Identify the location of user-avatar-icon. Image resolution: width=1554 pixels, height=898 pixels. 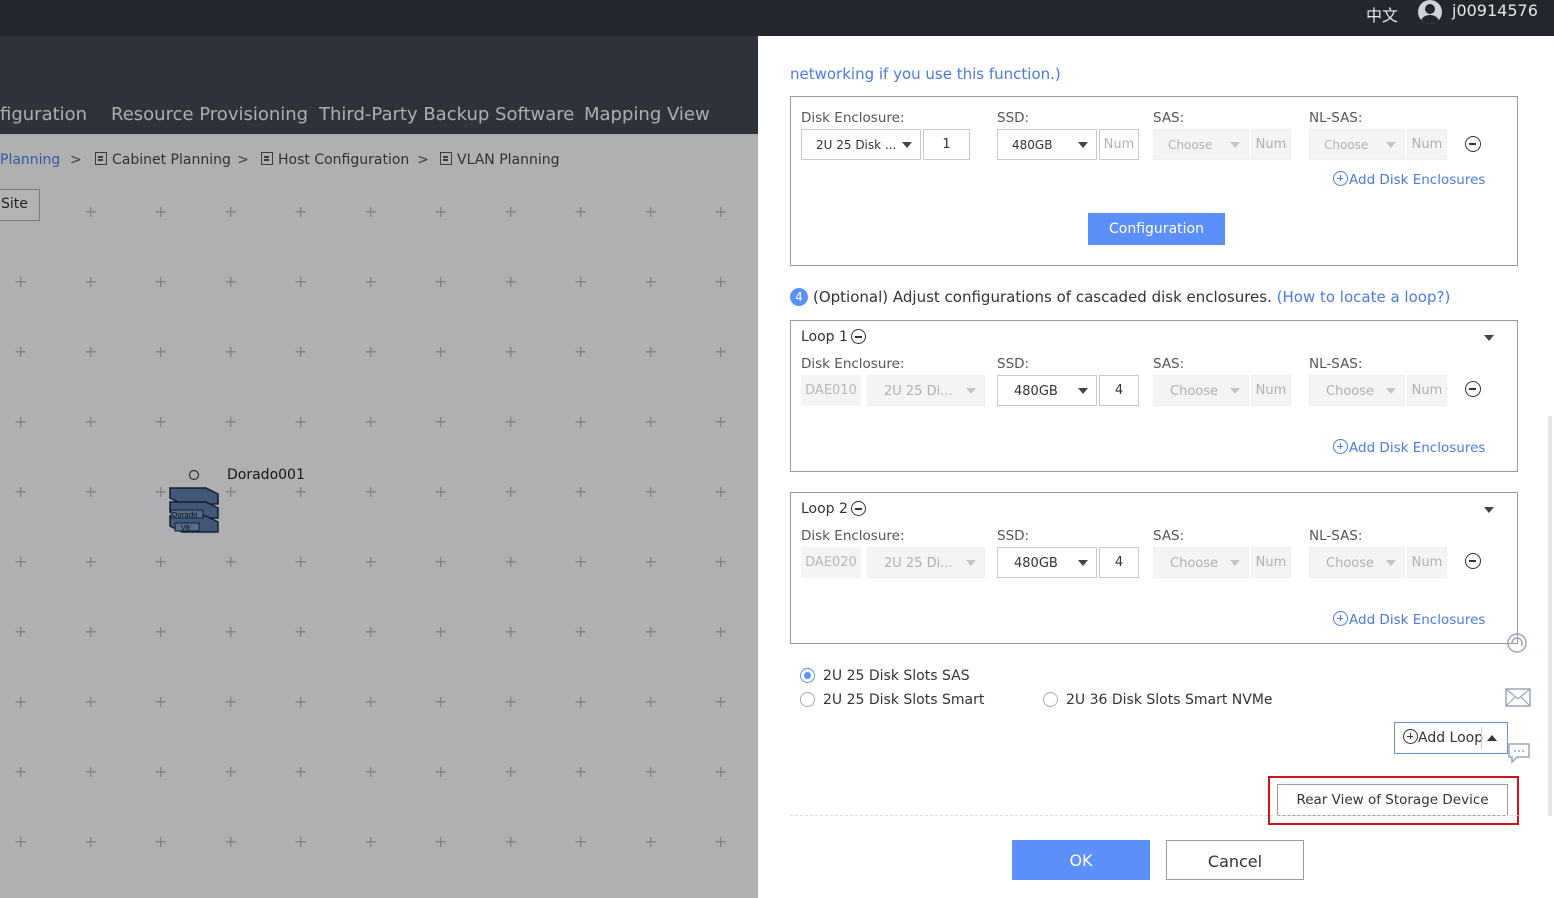
(1430, 12).